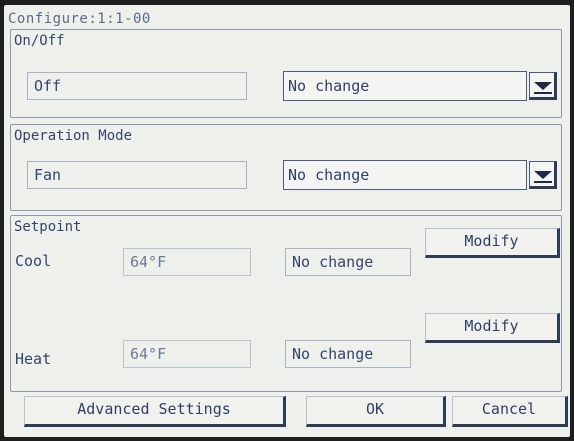 The image size is (574, 441). Describe the element at coordinates (137, 86) in the screenshot. I see `onoff-current-value: Off` at that location.